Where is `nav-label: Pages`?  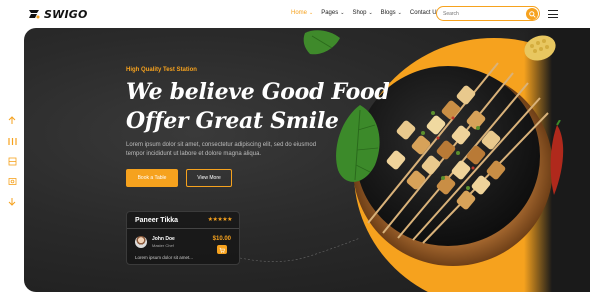
nav-label: Pages is located at coordinates (330, 13).